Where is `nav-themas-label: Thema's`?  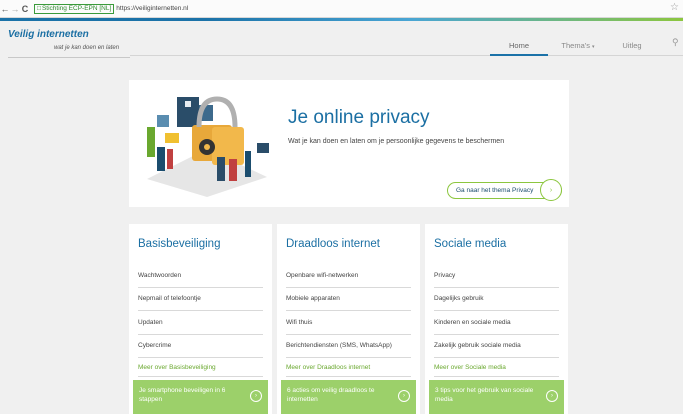 nav-themas-label: Thema's is located at coordinates (575, 45).